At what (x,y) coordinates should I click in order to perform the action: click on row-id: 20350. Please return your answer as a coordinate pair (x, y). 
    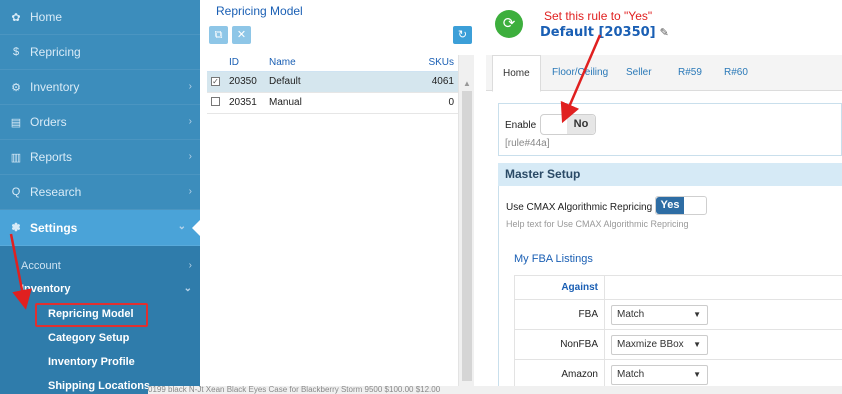
    Looking at the image, I should click on (245, 82).